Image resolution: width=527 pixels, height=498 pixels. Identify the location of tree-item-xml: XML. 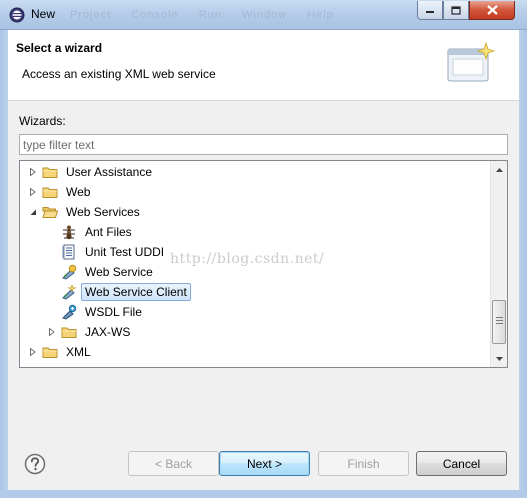
(61, 352).